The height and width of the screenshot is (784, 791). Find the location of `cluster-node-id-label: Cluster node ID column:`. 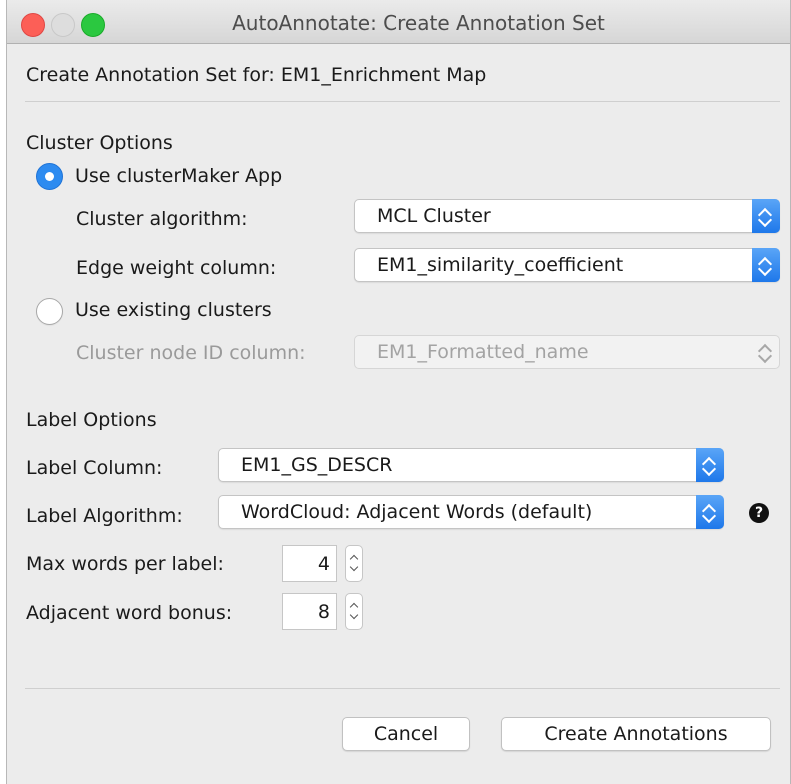

cluster-node-id-label: Cluster node ID column: is located at coordinates (191, 353).